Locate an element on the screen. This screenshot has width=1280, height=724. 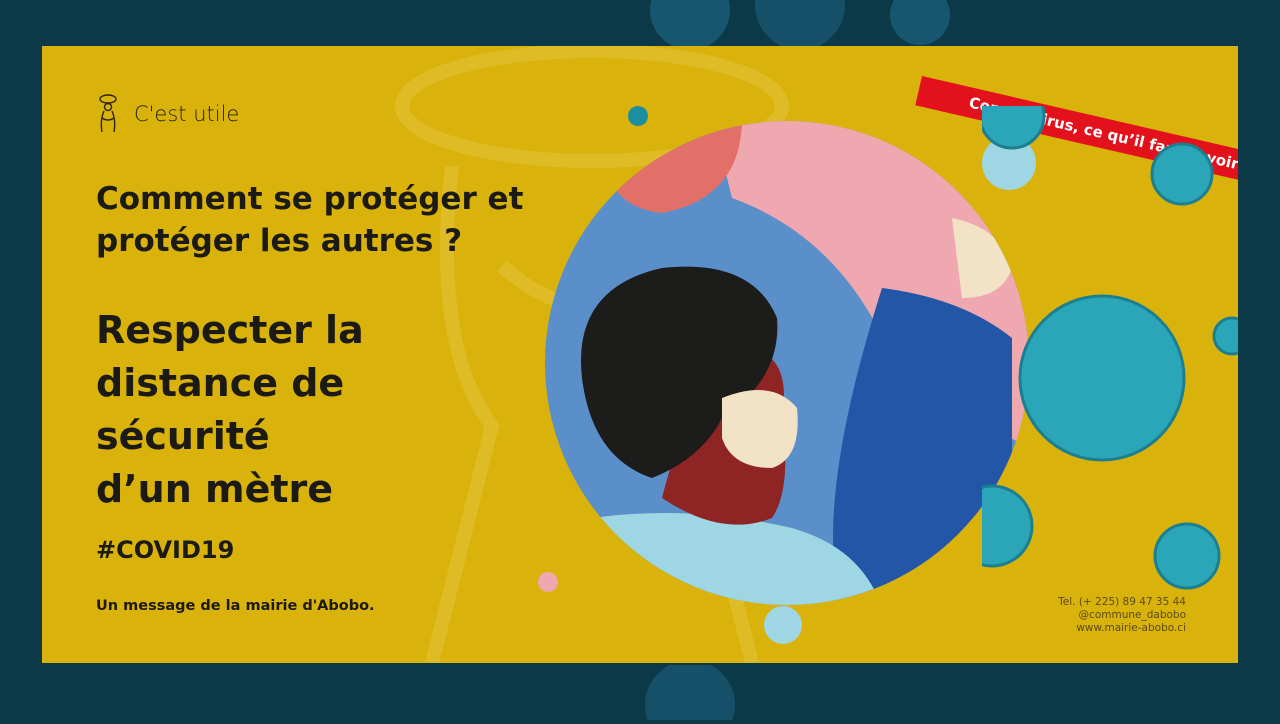
decor-dot is located at coordinates (783, 625).